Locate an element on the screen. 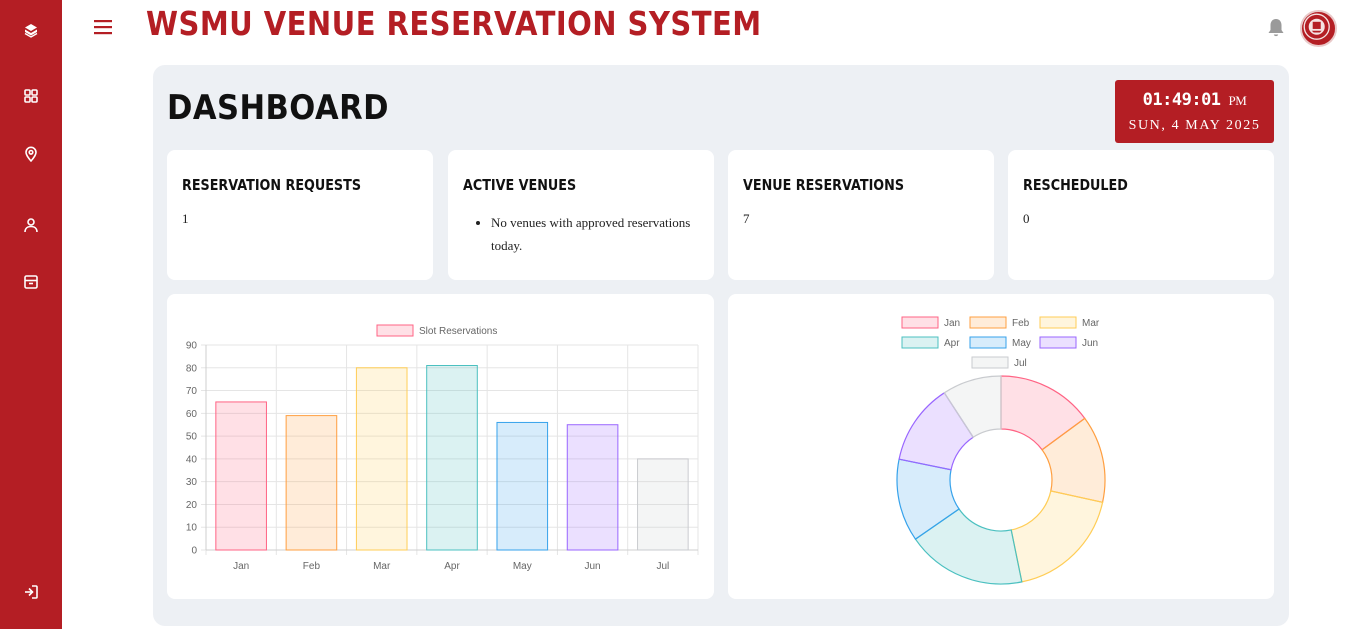  card-value: 7 is located at coordinates (746, 218).